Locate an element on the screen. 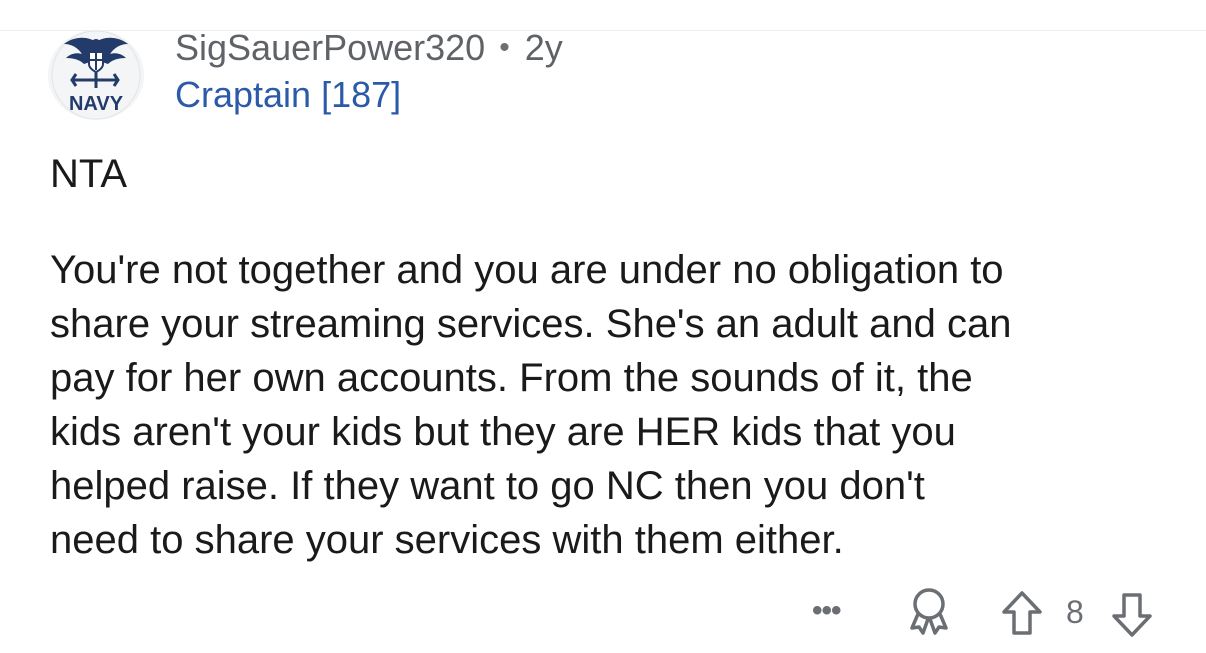 This screenshot has width=1206, height=653. comment-header: SigSauerPower320 • 2y is located at coordinates (369, 49).